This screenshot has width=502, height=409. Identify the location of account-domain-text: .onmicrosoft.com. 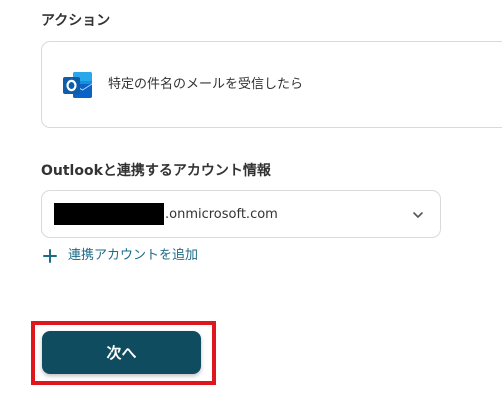
(221, 214).